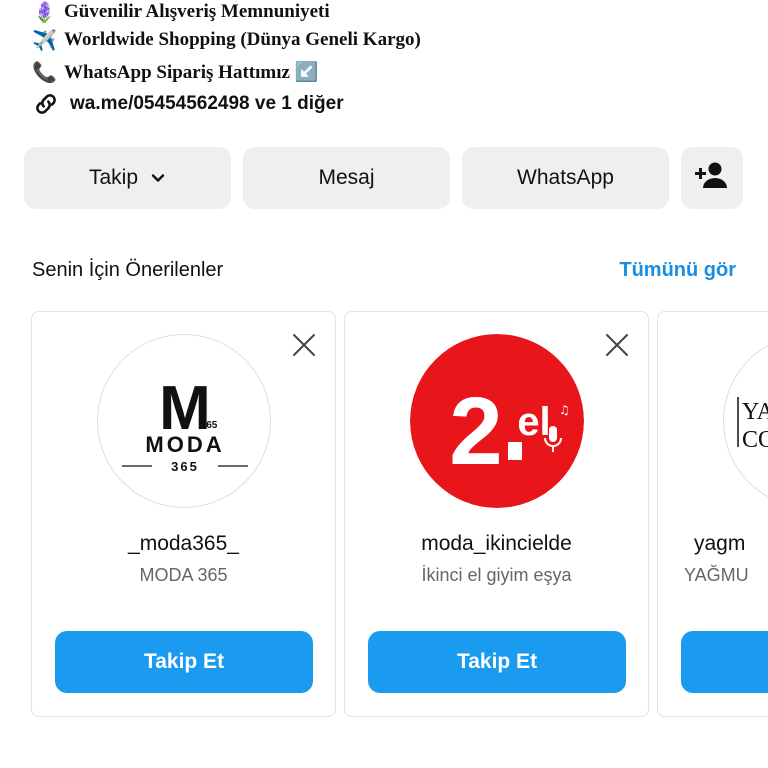  I want to click on chevron-down-icon, so click(158, 178).